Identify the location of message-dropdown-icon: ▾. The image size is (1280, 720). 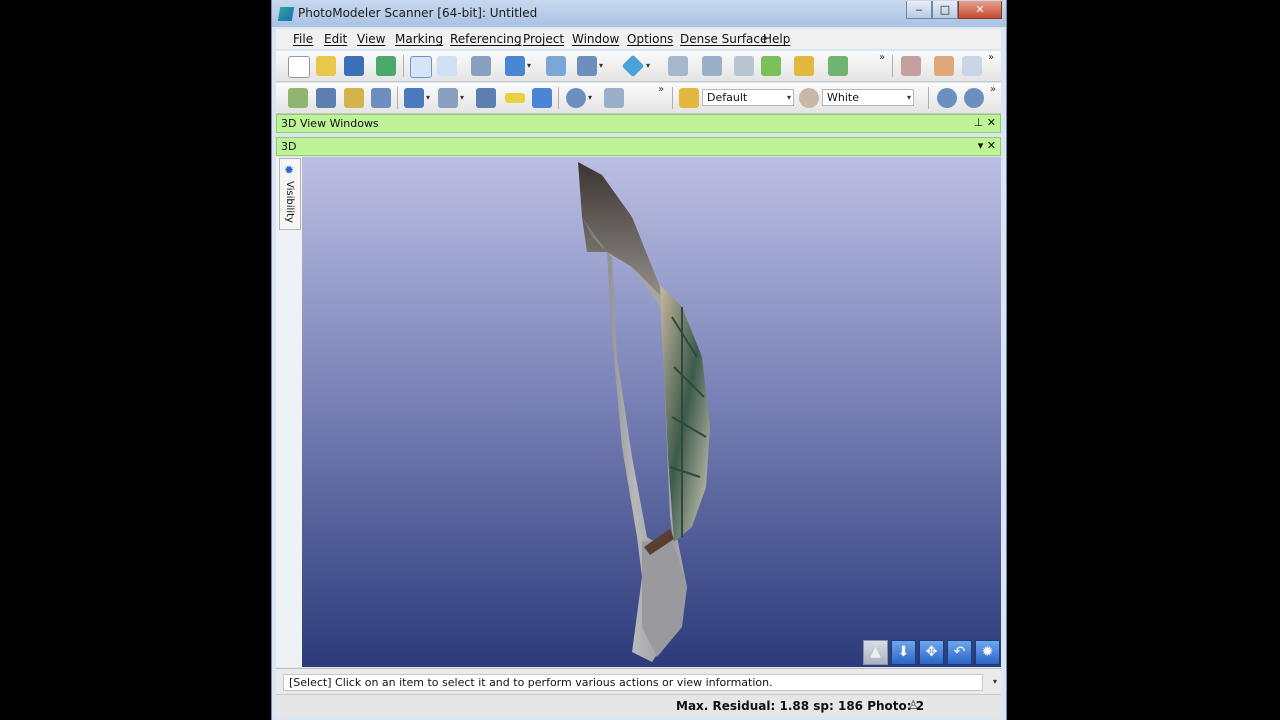
(995, 681).